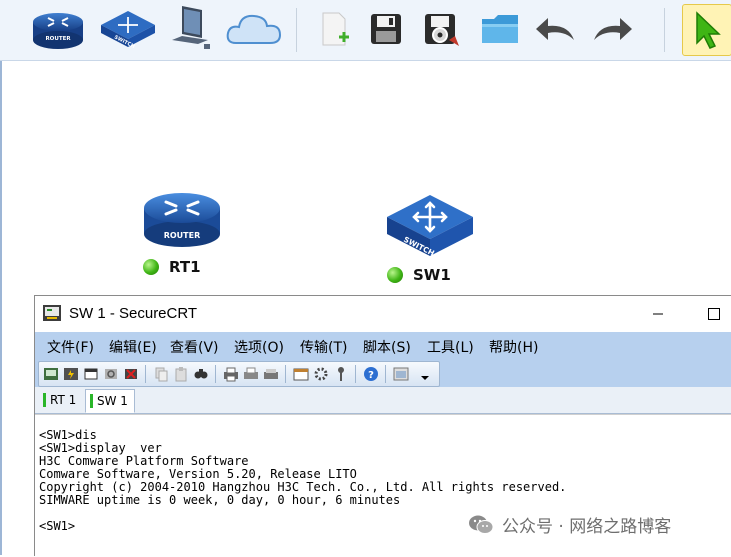  I want to click on device-name-rt1: RT1, so click(185, 267).